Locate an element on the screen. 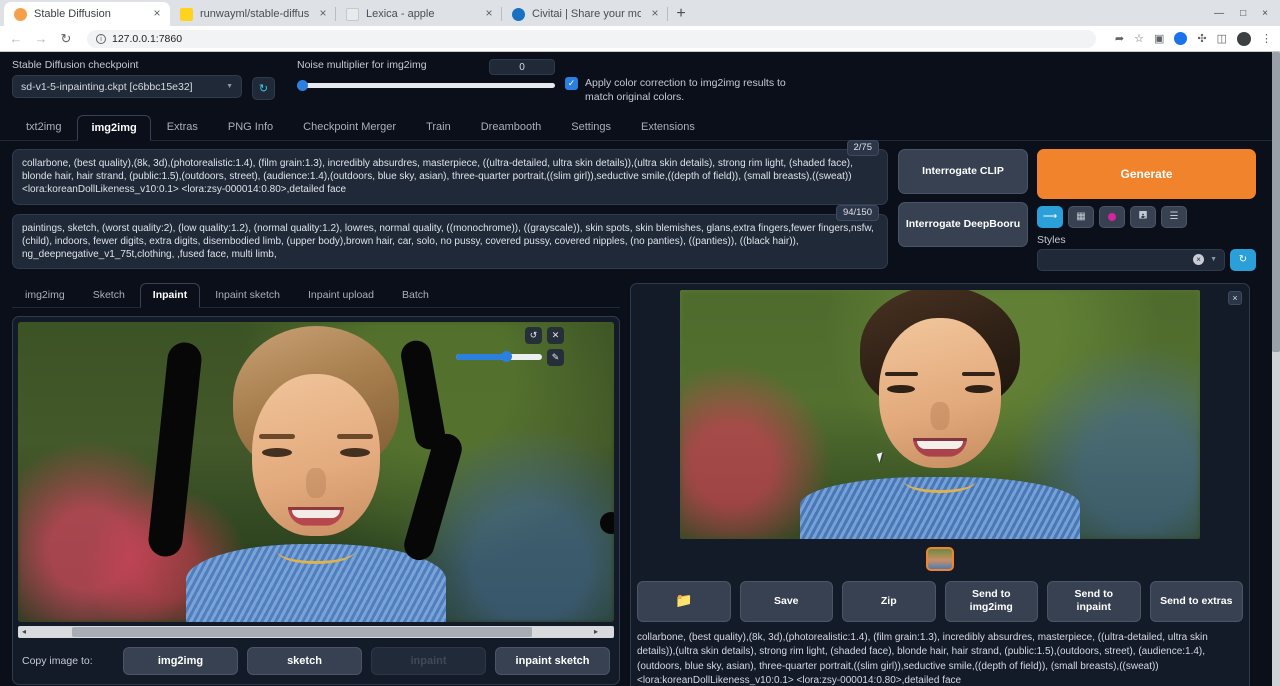  tab-txt2img: txt2img is located at coordinates (43, 127).